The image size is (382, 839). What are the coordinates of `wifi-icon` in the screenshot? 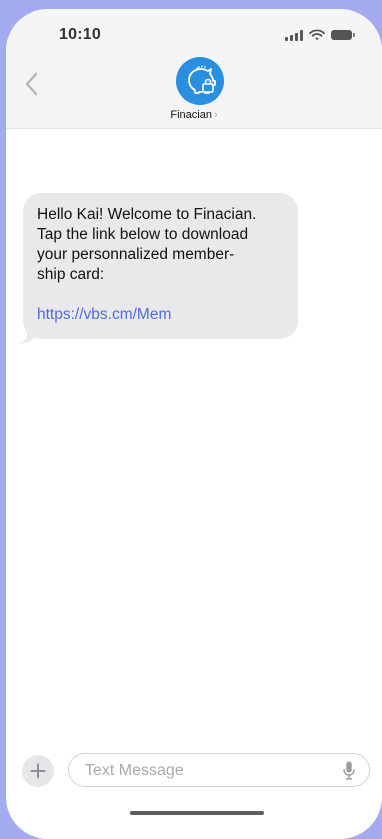 It's located at (317, 35).